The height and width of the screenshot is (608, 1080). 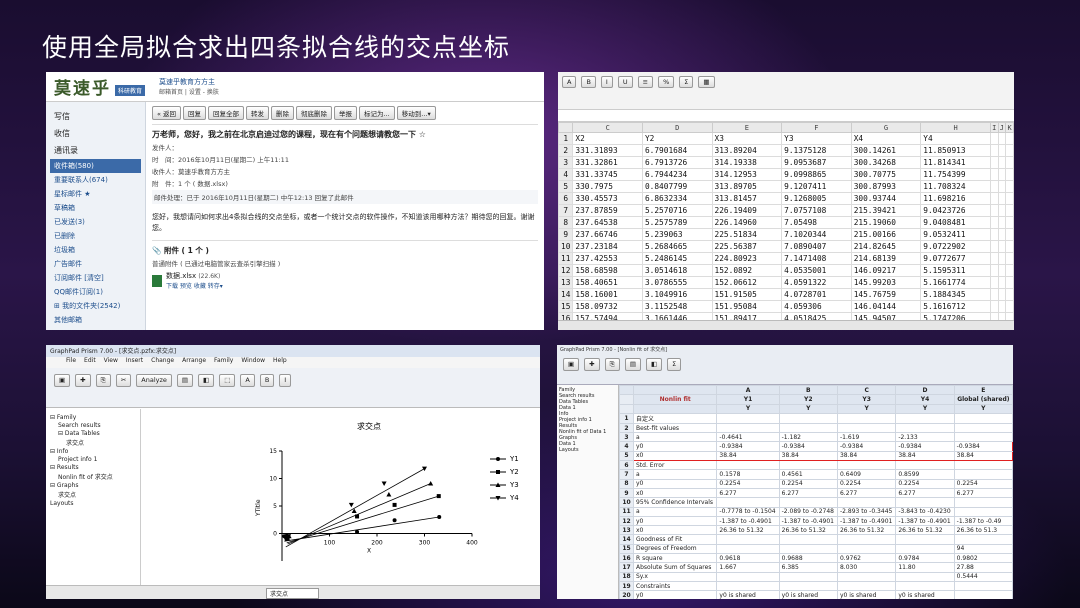 What do you see at coordinates (816, 222) in the screenshot?
I see `data-cell: 7.05498` at bounding box center [816, 222].